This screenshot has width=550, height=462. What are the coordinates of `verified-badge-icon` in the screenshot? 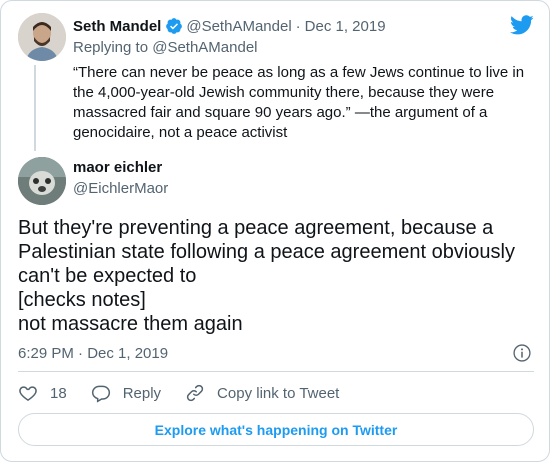 It's located at (174, 26).